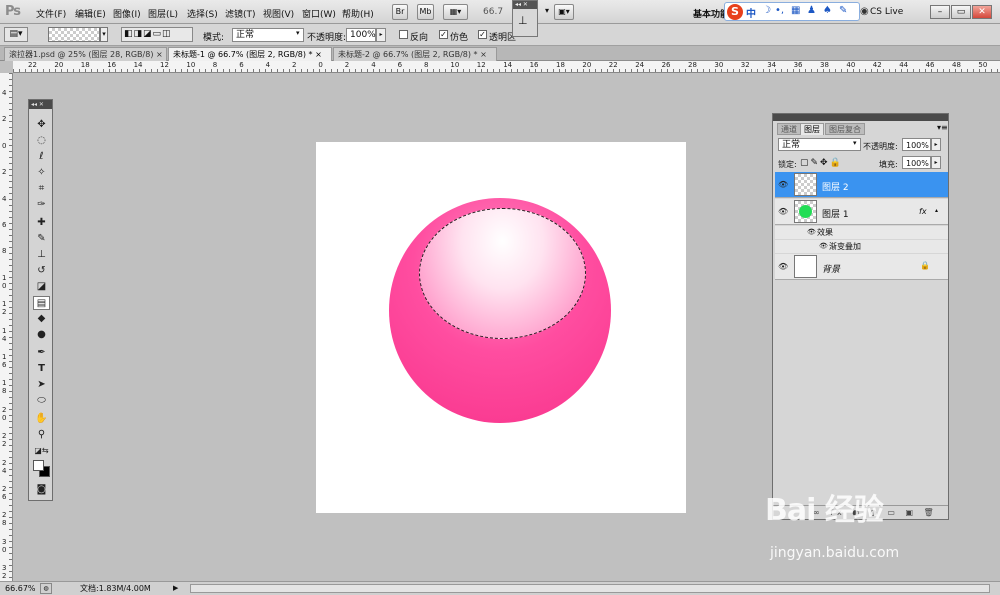 Image resolution: width=1000 pixels, height=595 pixels. What do you see at coordinates (861, 185) in the screenshot?
I see `layer-row-2: 👁 图层 2` at bounding box center [861, 185].